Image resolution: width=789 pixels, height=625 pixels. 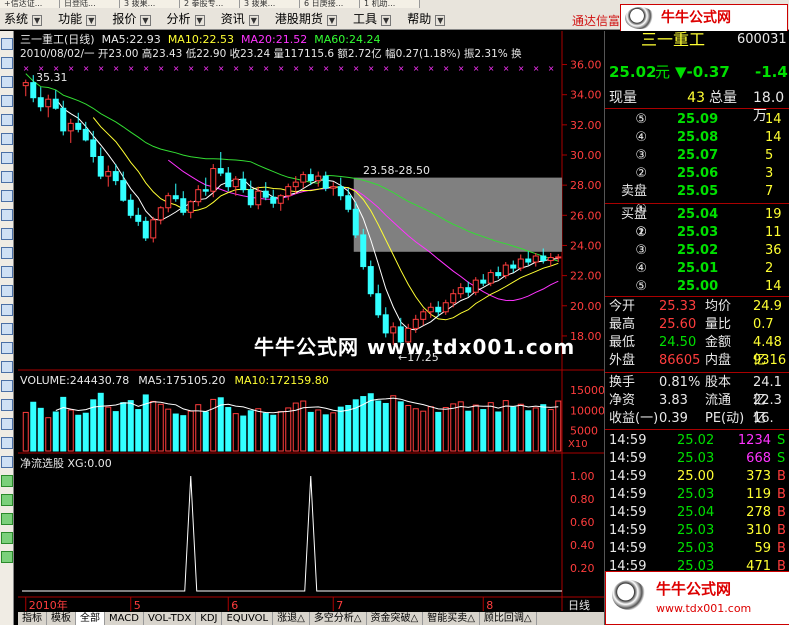 What do you see at coordinates (508, 618) in the screenshot?
I see `indicator-tab: 顾比回调△` at bounding box center [508, 618].